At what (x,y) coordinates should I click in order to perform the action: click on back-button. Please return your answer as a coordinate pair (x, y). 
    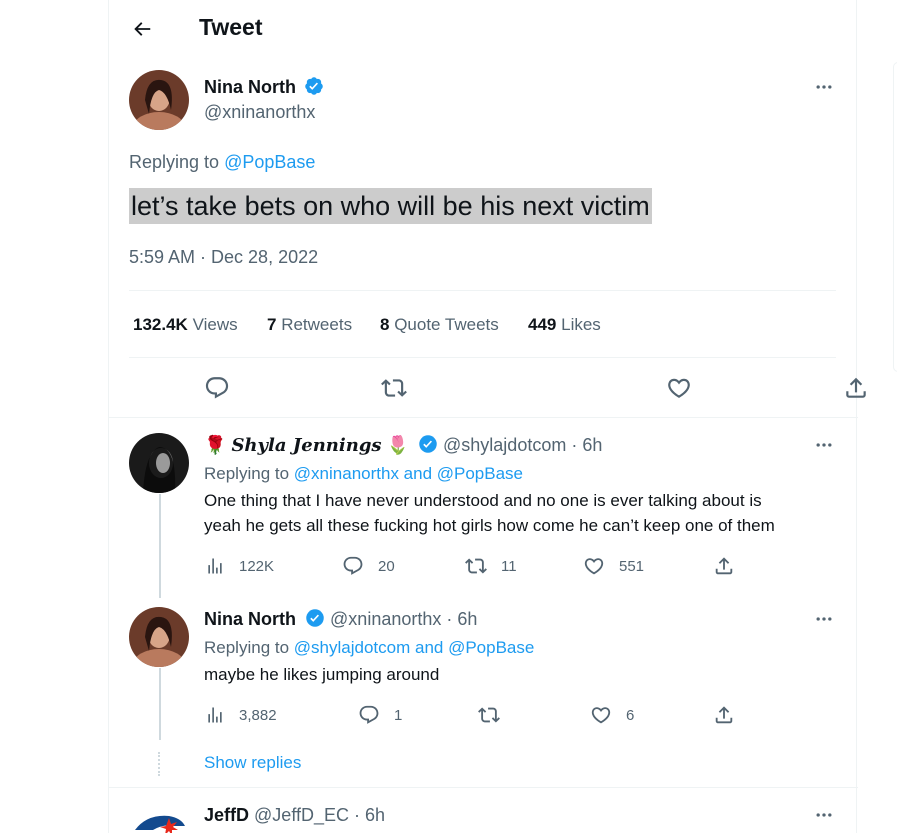
    Looking at the image, I should click on (142, 29).